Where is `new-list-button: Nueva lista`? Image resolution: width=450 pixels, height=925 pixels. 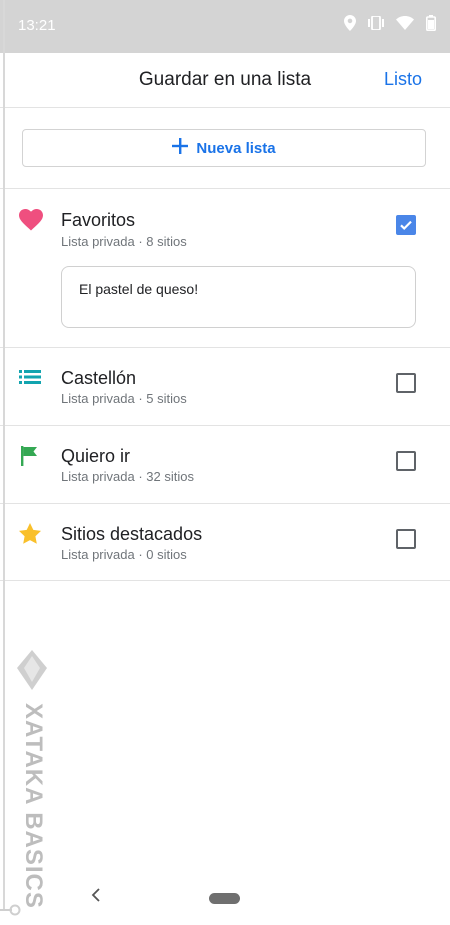
new-list-button: Nueva lista is located at coordinates (224, 148).